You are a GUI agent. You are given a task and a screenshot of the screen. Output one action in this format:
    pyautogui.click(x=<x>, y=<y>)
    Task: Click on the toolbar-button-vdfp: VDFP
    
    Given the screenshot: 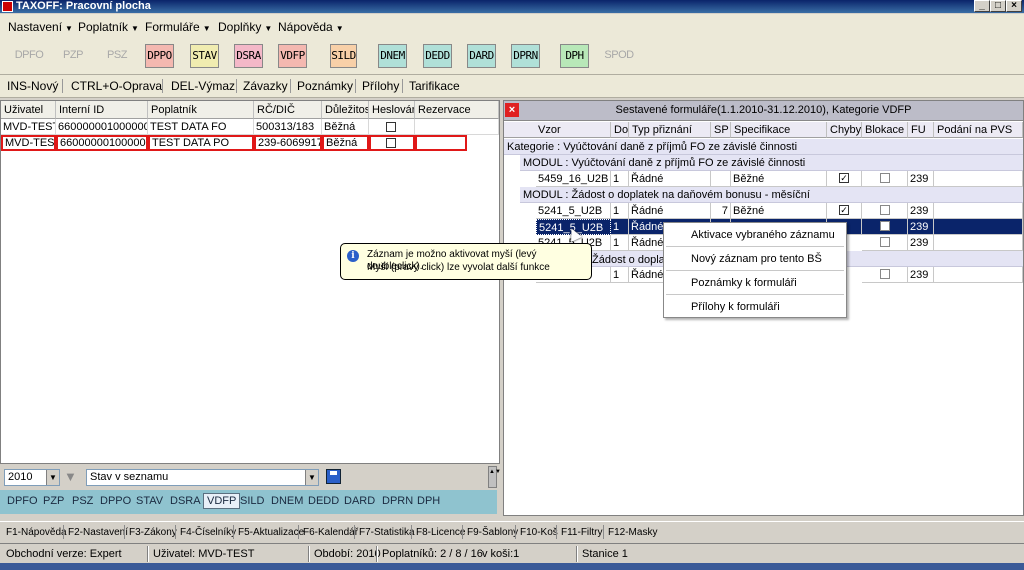 What is the action you would take?
    pyautogui.click(x=292, y=56)
    